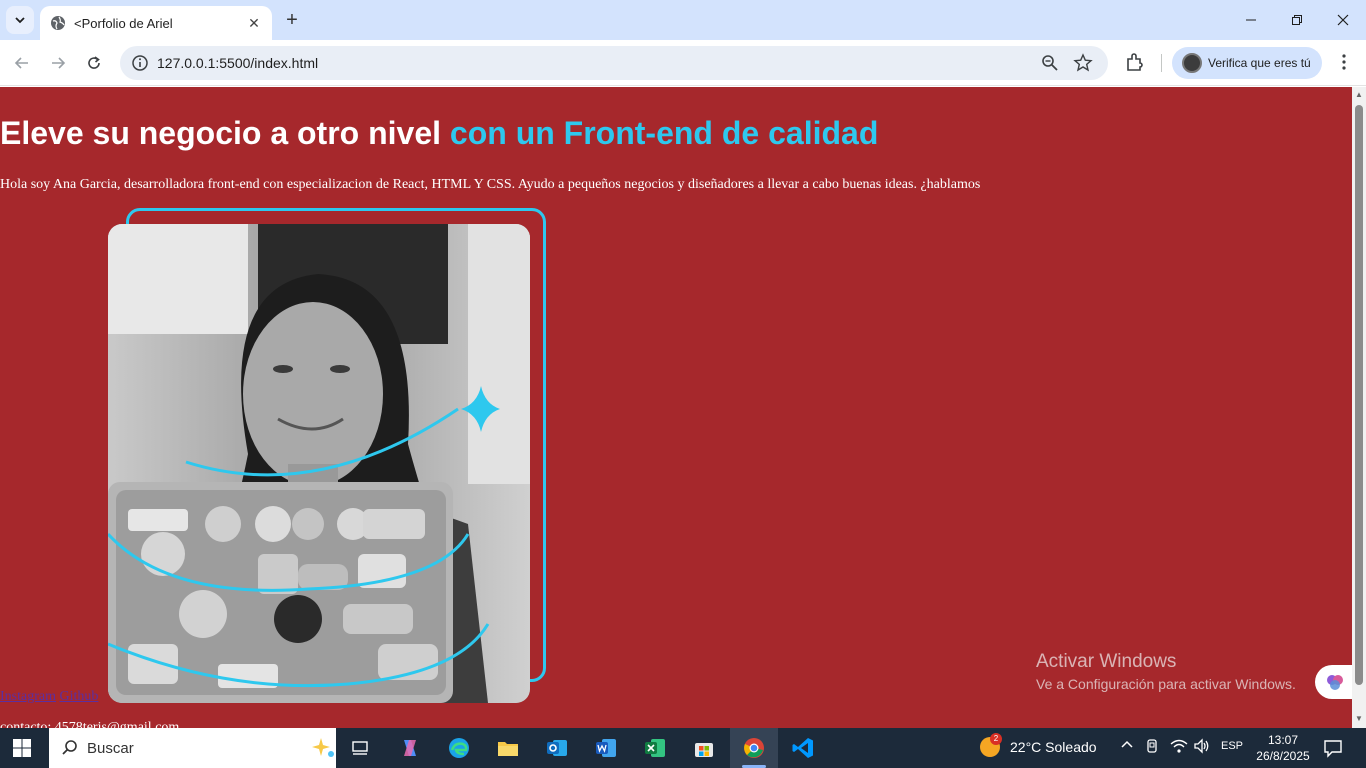  I want to click on weather-sun-icon: 2, so click(991, 745).